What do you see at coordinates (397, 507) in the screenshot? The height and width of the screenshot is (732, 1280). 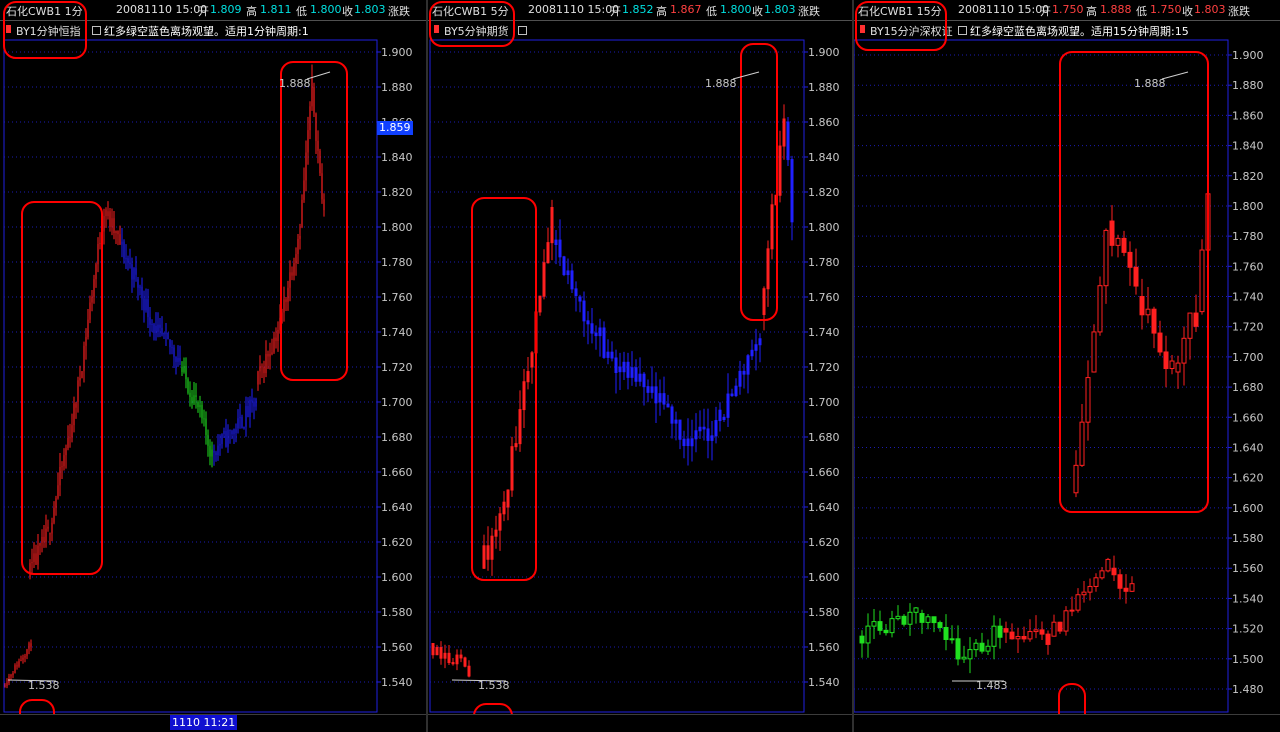 I see `y-tick-label: 1.640` at bounding box center [397, 507].